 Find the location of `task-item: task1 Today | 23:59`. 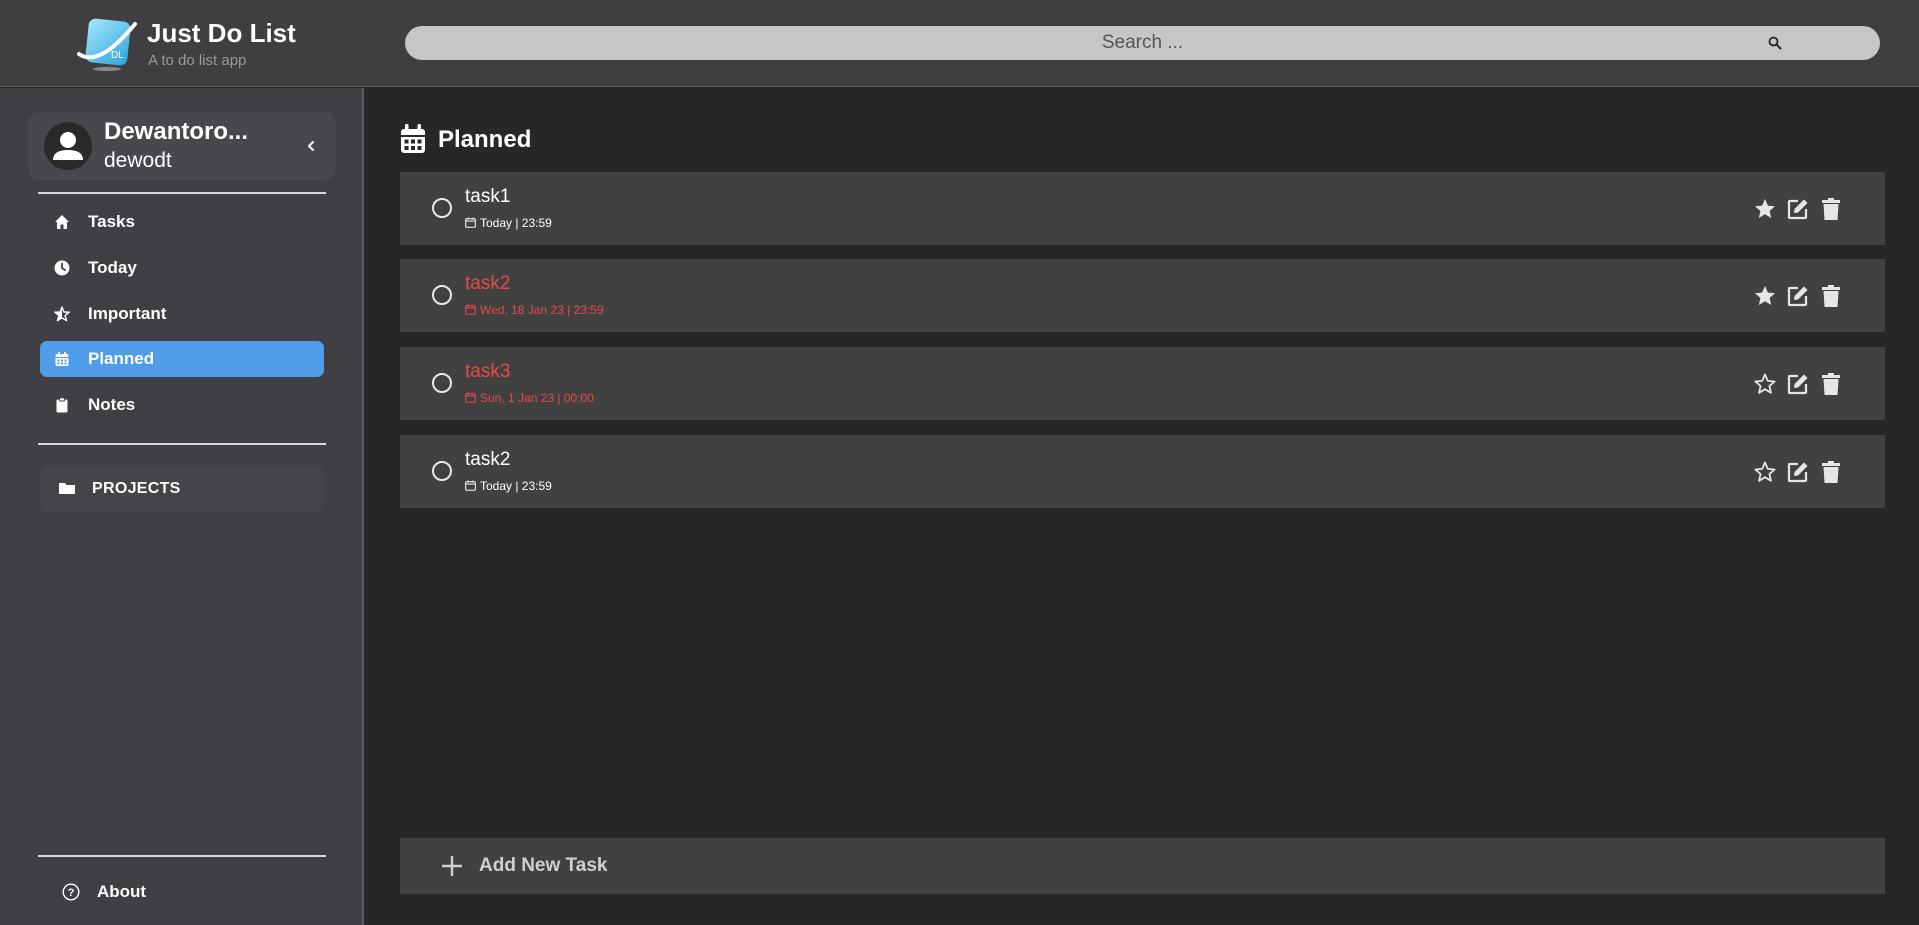

task-item: task1 Today | 23:59 is located at coordinates (1142, 208).